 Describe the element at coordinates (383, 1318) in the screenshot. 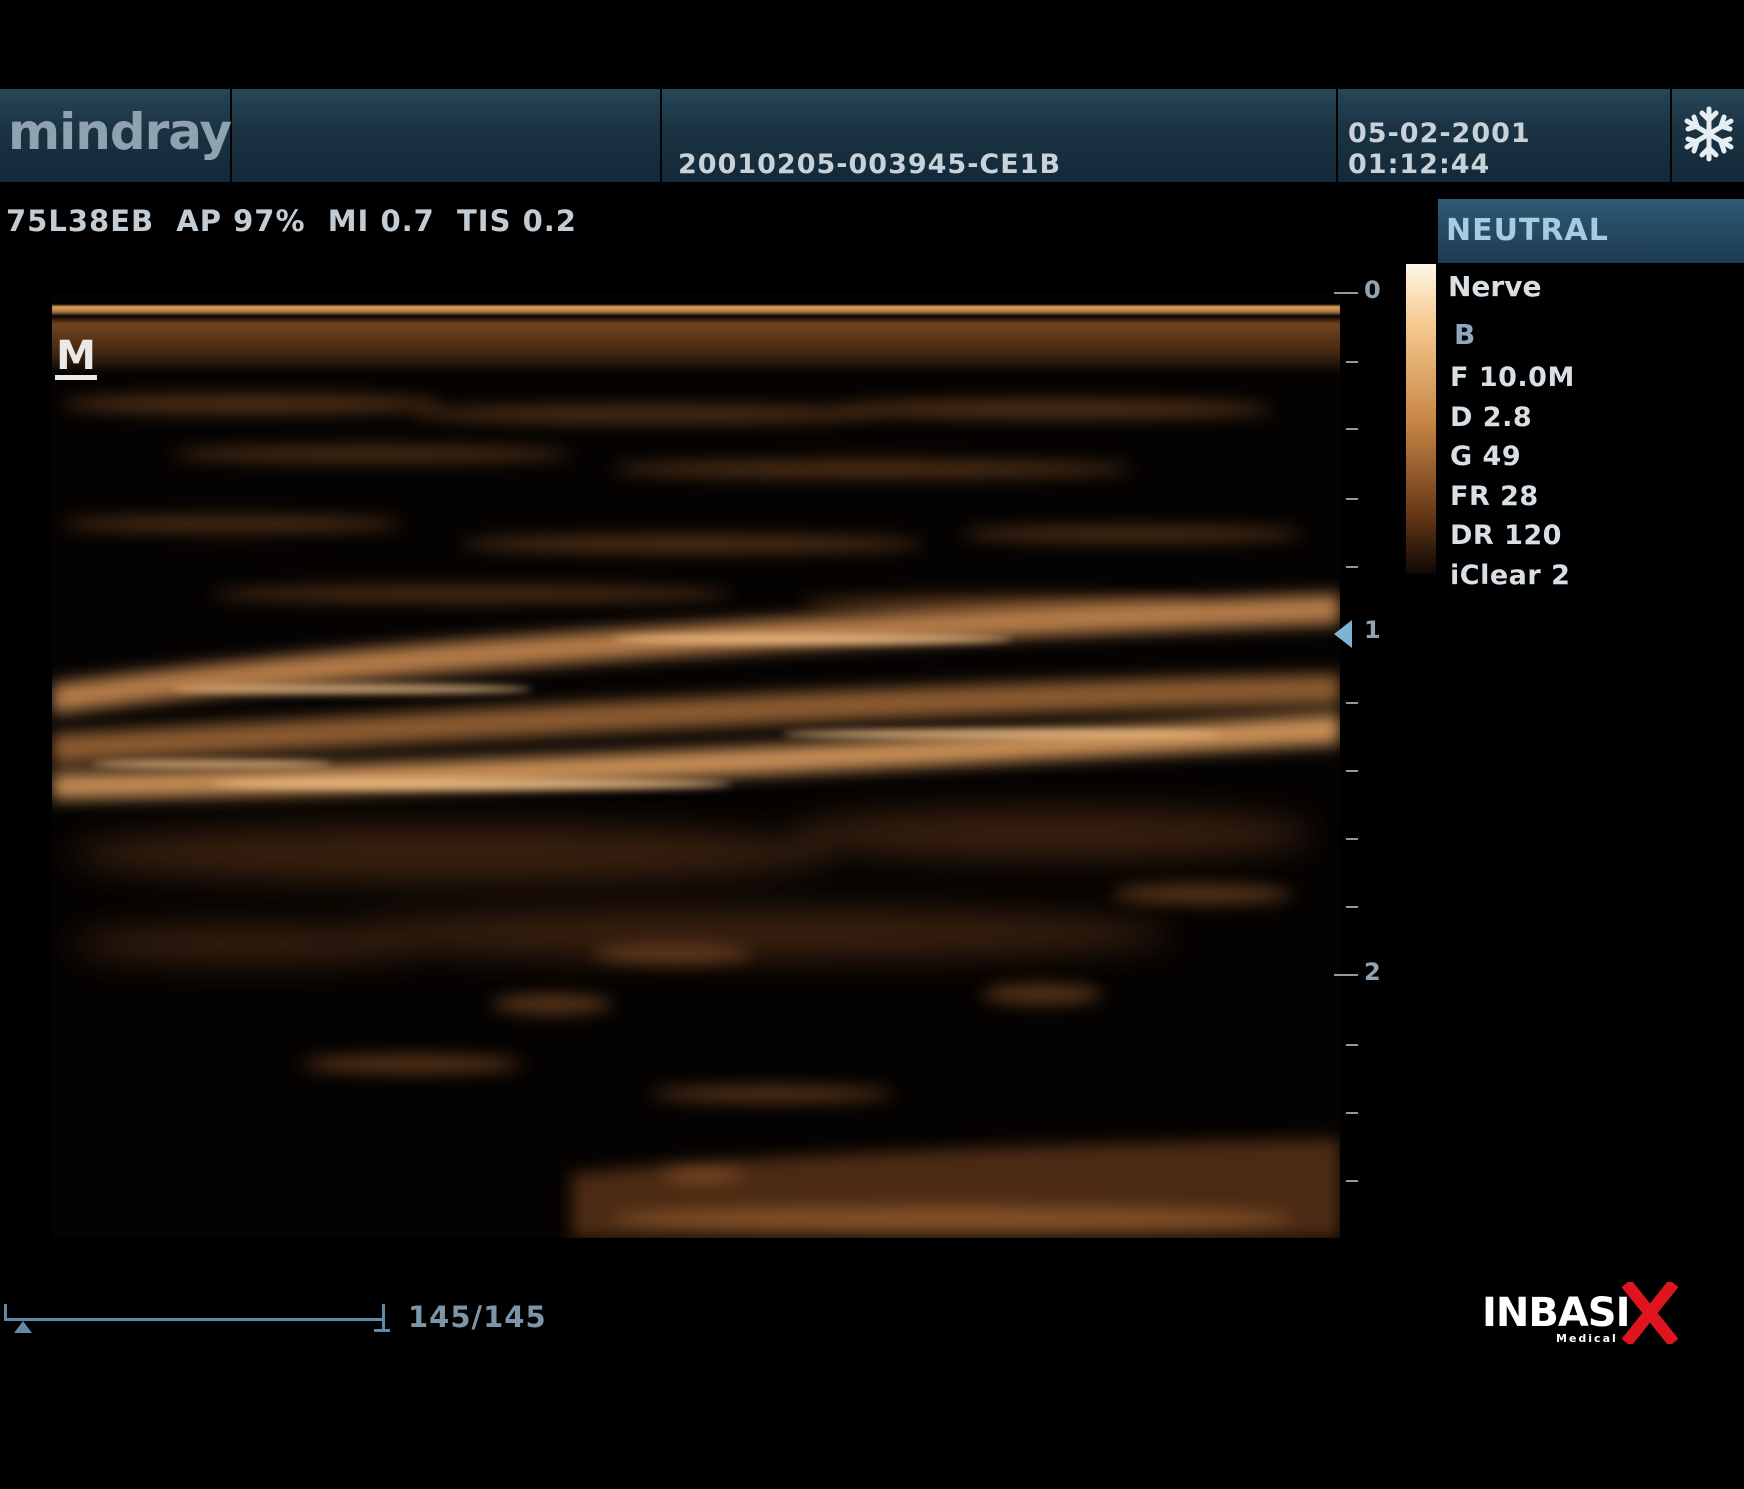

I see `cine-end-marker` at that location.